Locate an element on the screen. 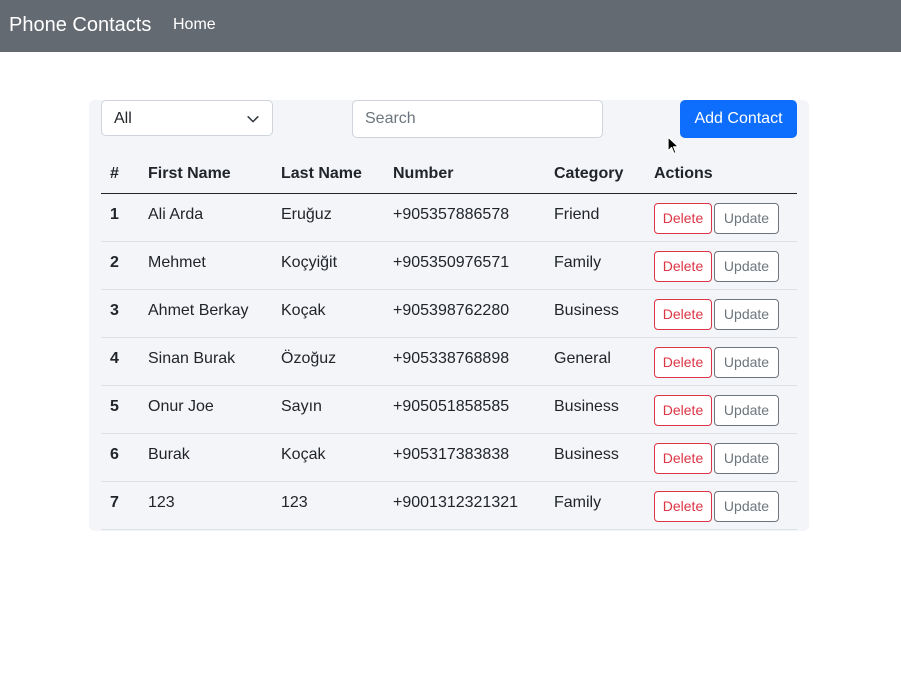  row-index: 7 is located at coordinates (114, 502).